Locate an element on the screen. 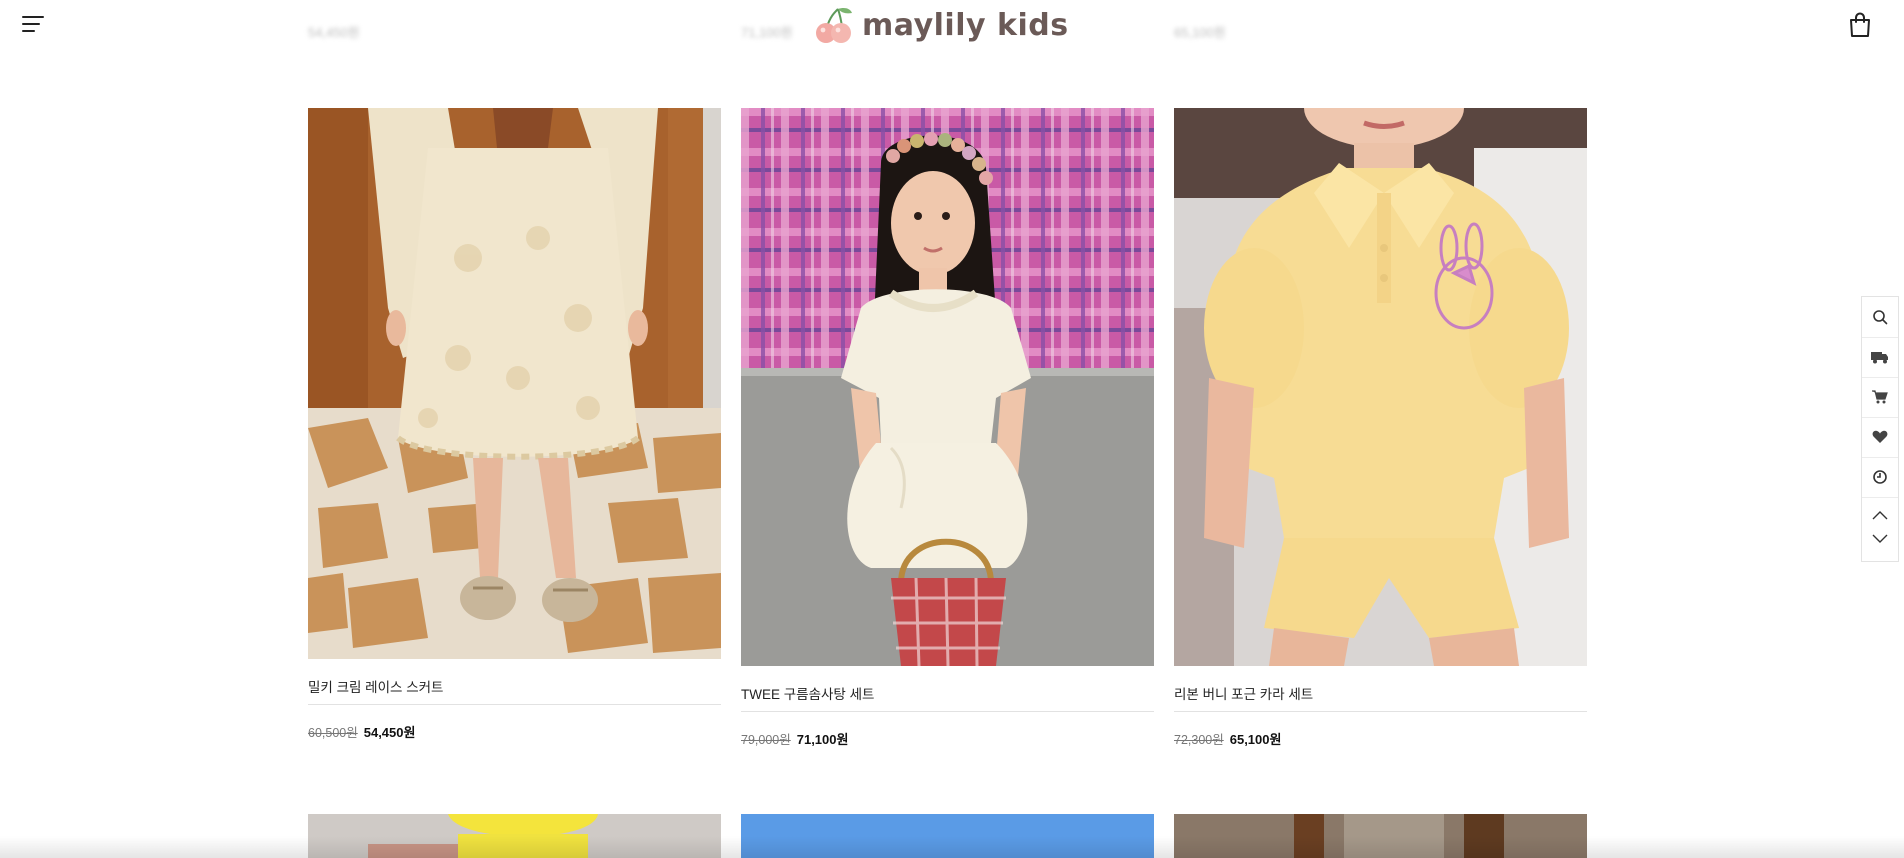 The width and height of the screenshot is (1904, 858). price-group: 79,000원 71,100원 is located at coordinates (794, 738).